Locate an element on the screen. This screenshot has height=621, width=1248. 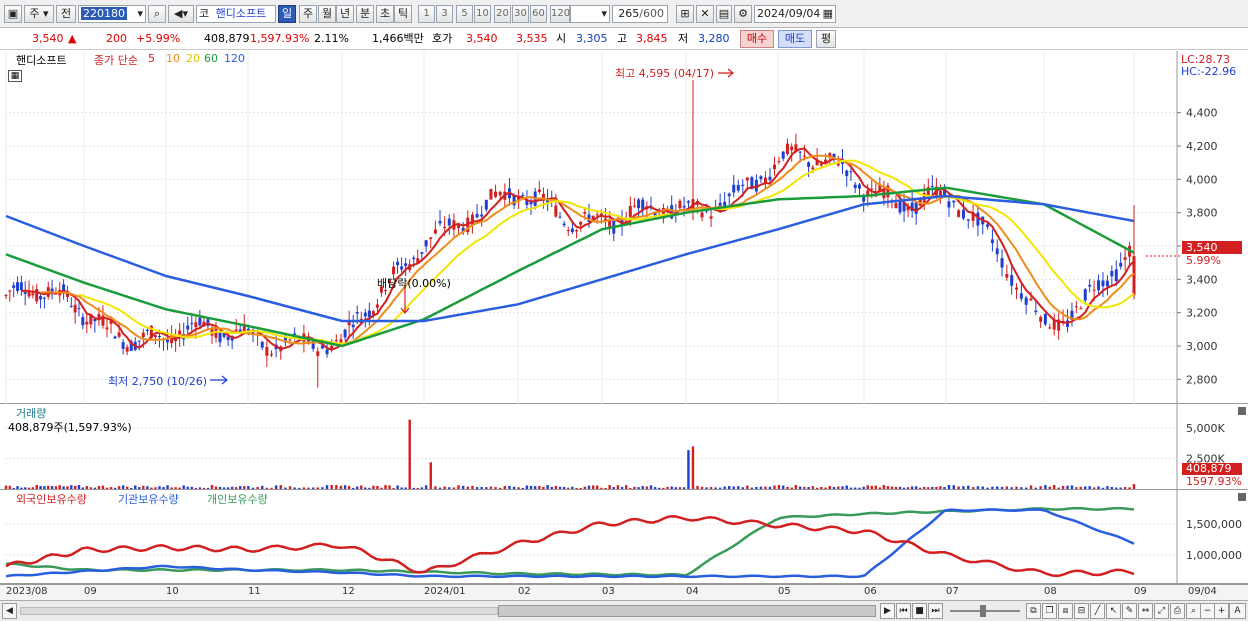
split-icon: ⊟ is located at coordinates (1081, 611).